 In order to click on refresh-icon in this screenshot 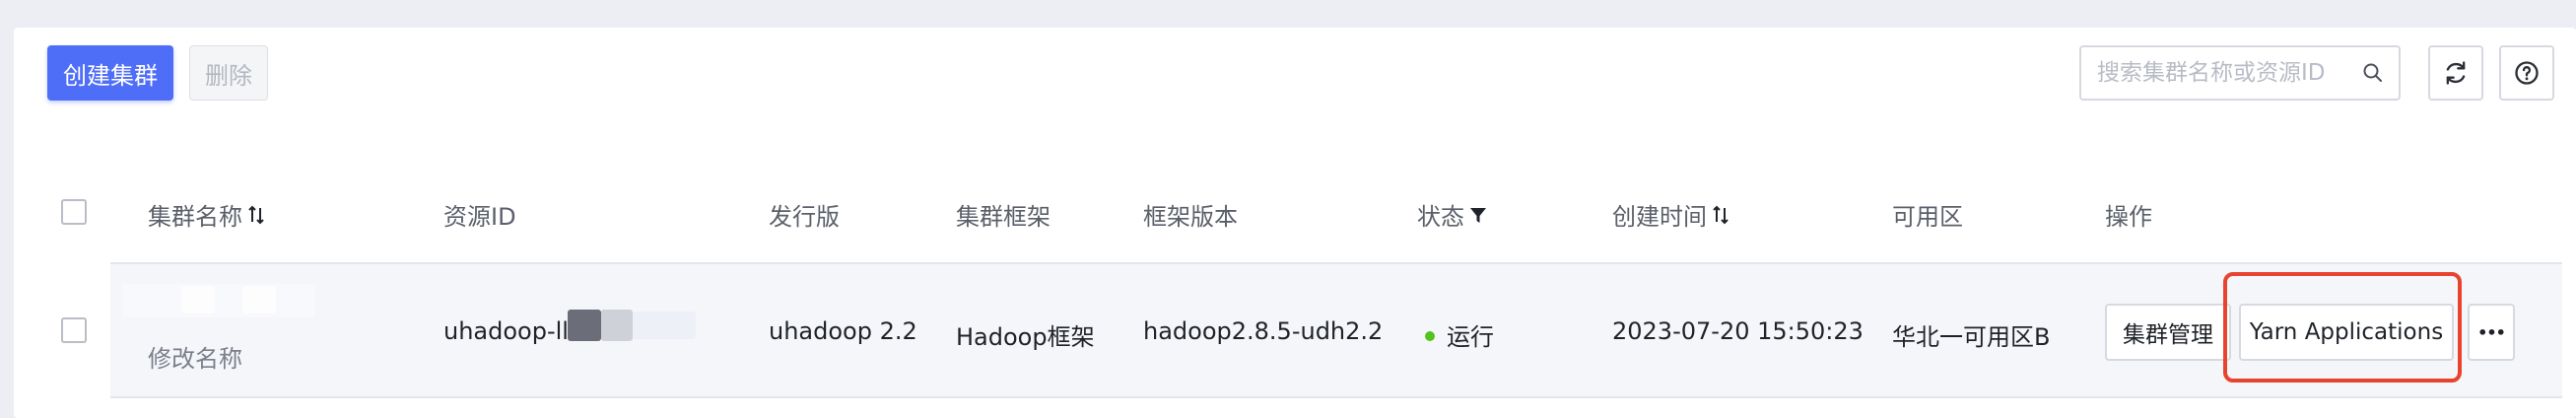, I will do `click(2456, 73)`.